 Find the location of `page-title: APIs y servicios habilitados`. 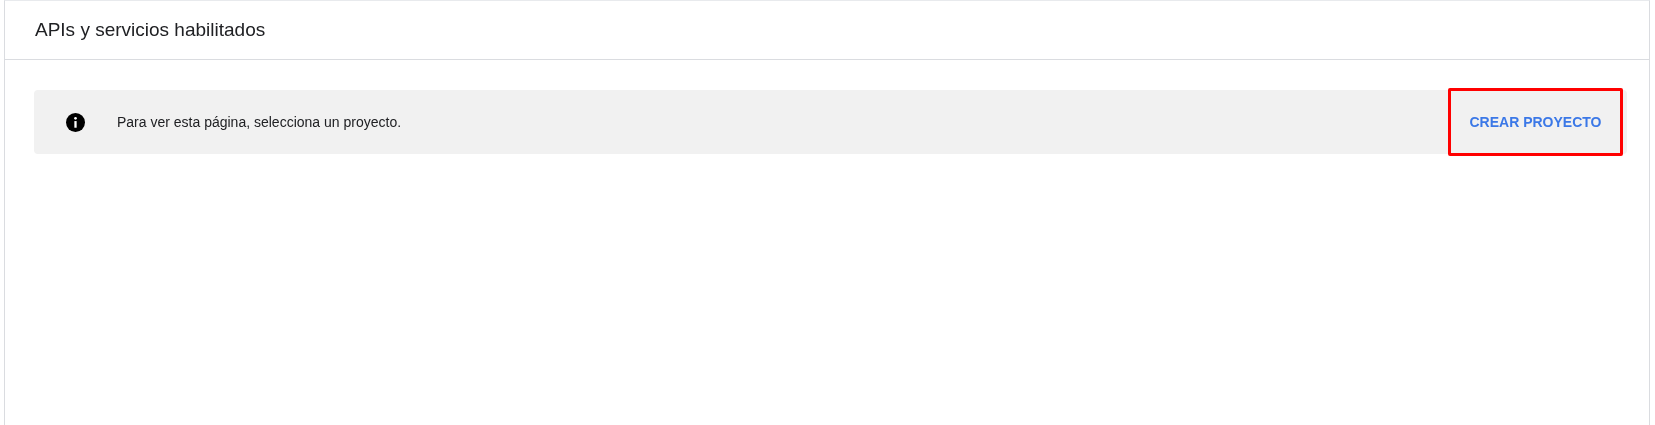

page-title: APIs y servicios habilitados is located at coordinates (150, 30).